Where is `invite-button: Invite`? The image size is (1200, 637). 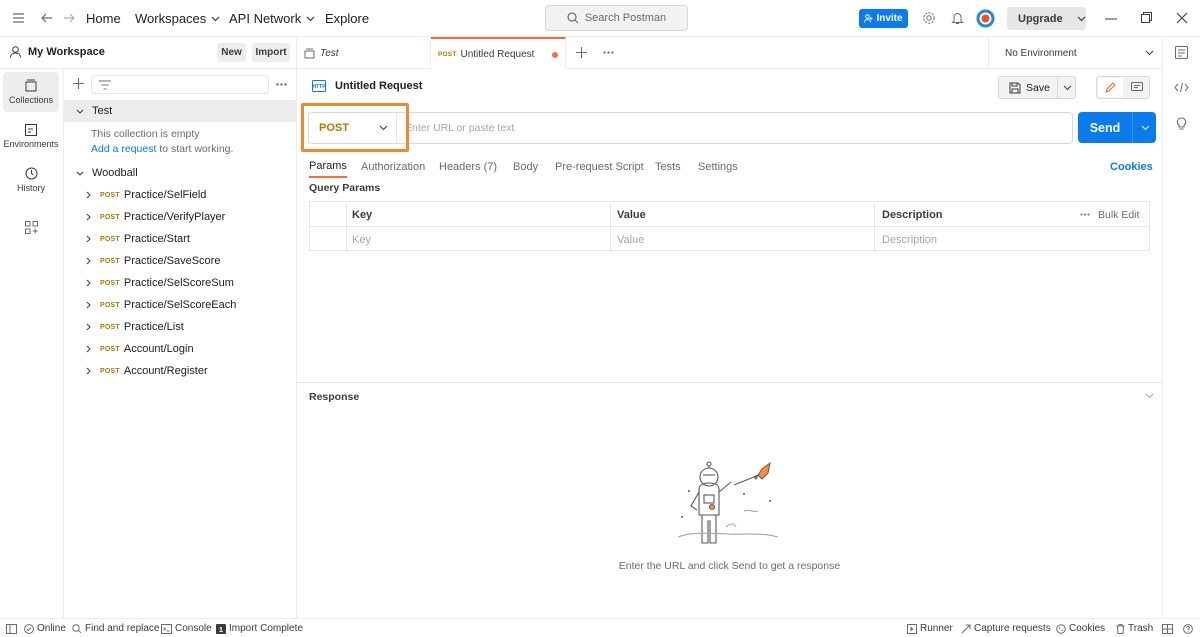 invite-button: Invite is located at coordinates (883, 18).